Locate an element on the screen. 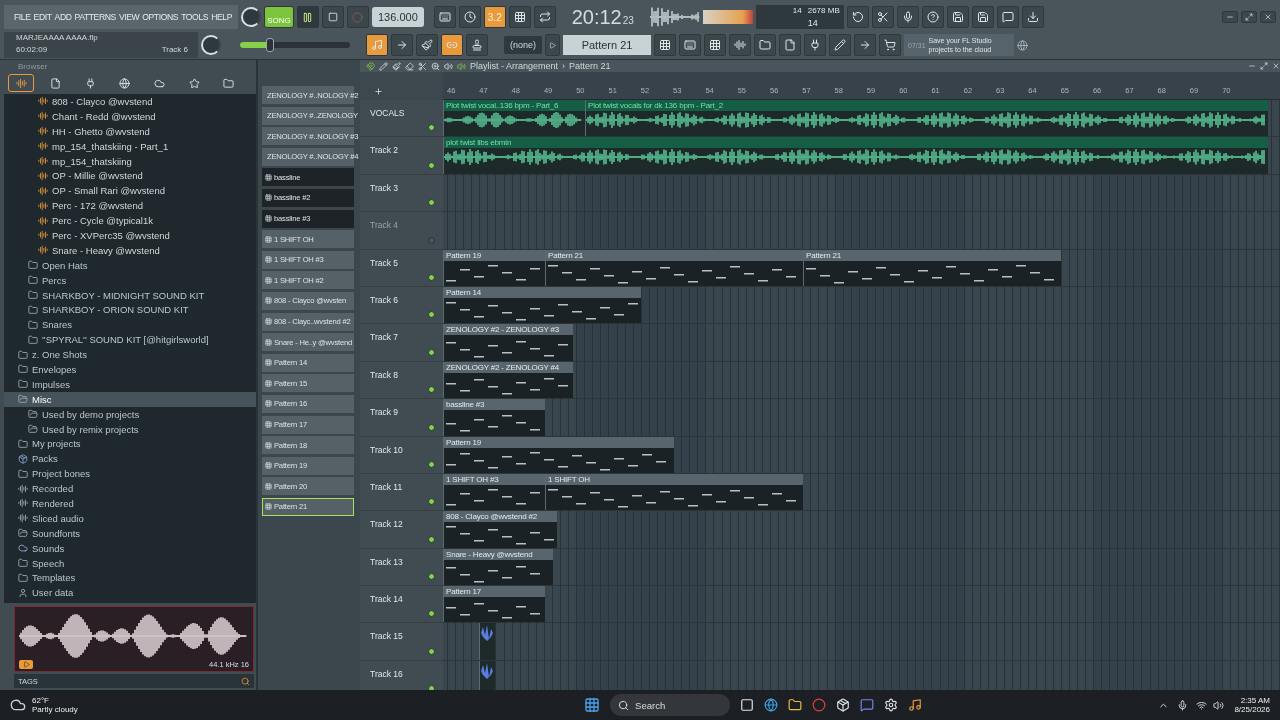  minimize-button is located at coordinates (1230, 17).